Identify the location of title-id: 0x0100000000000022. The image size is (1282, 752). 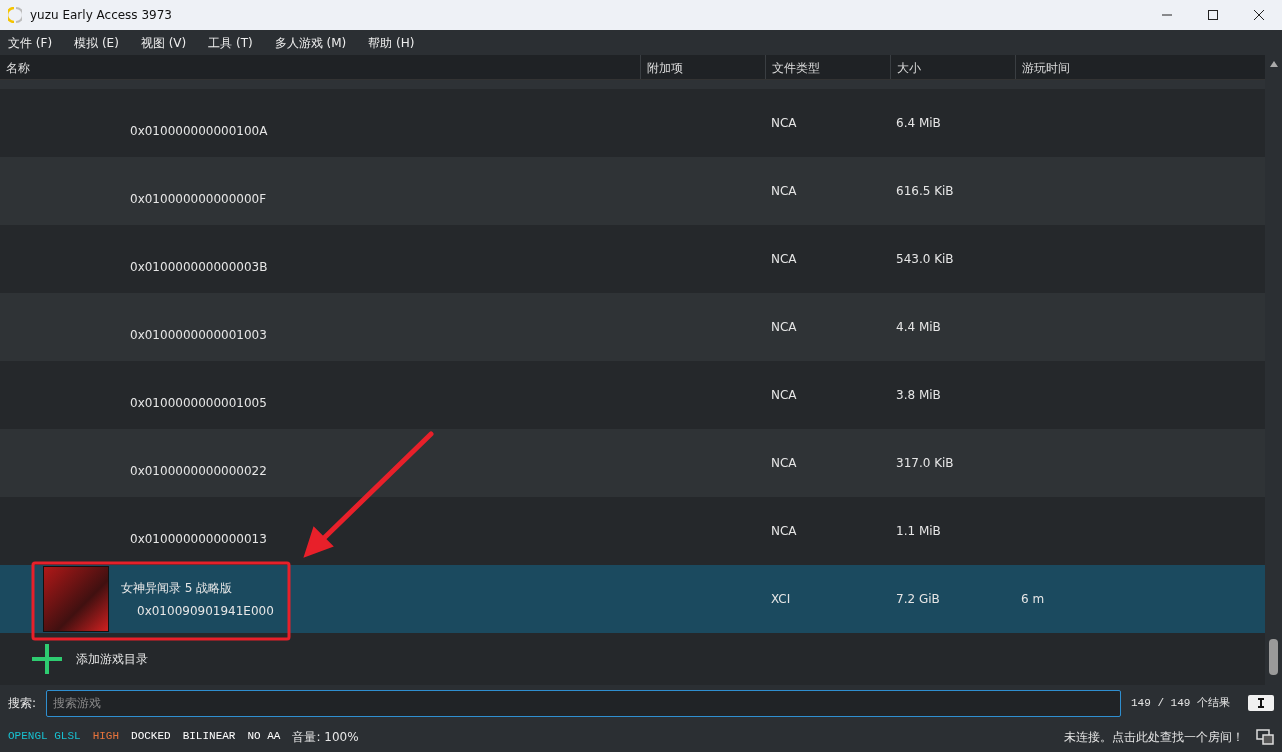
(198, 471).